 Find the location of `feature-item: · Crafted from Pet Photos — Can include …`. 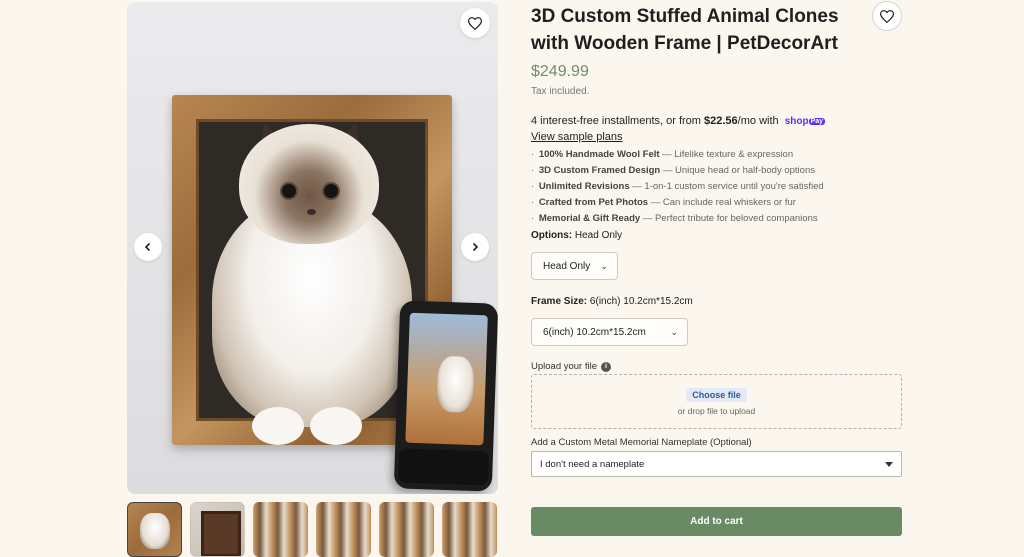

feature-item: · Crafted from Pet Photos — Can include … is located at coordinates (663, 202).